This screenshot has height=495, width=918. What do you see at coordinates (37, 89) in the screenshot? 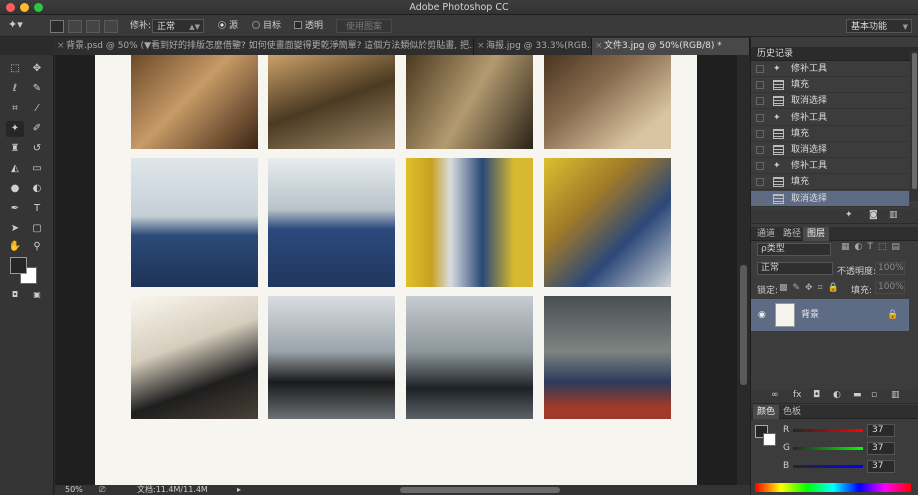
I see `quick-select-tool-icon: ✎` at bounding box center [37, 89].